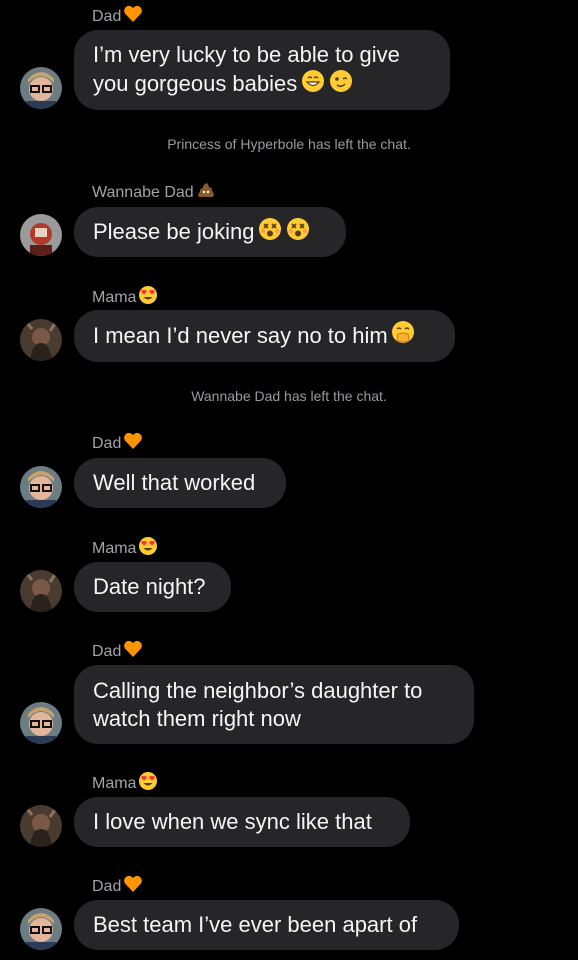  Describe the element at coordinates (197, 718) in the screenshot. I see `message-line: watch them right now` at that location.